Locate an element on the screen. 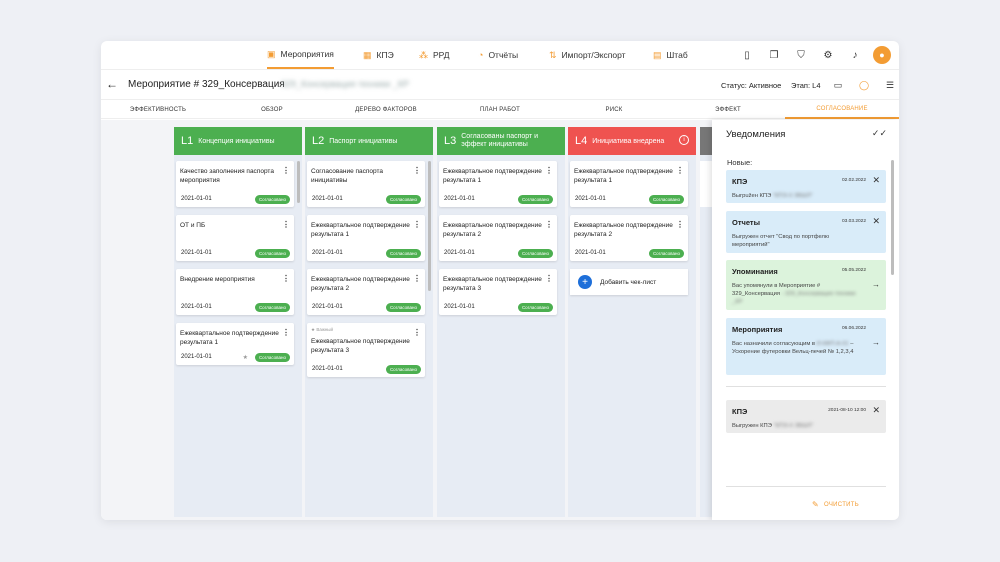 The width and height of the screenshot is (1000, 562). presentation-icon: ▣ is located at coordinates (271, 53).